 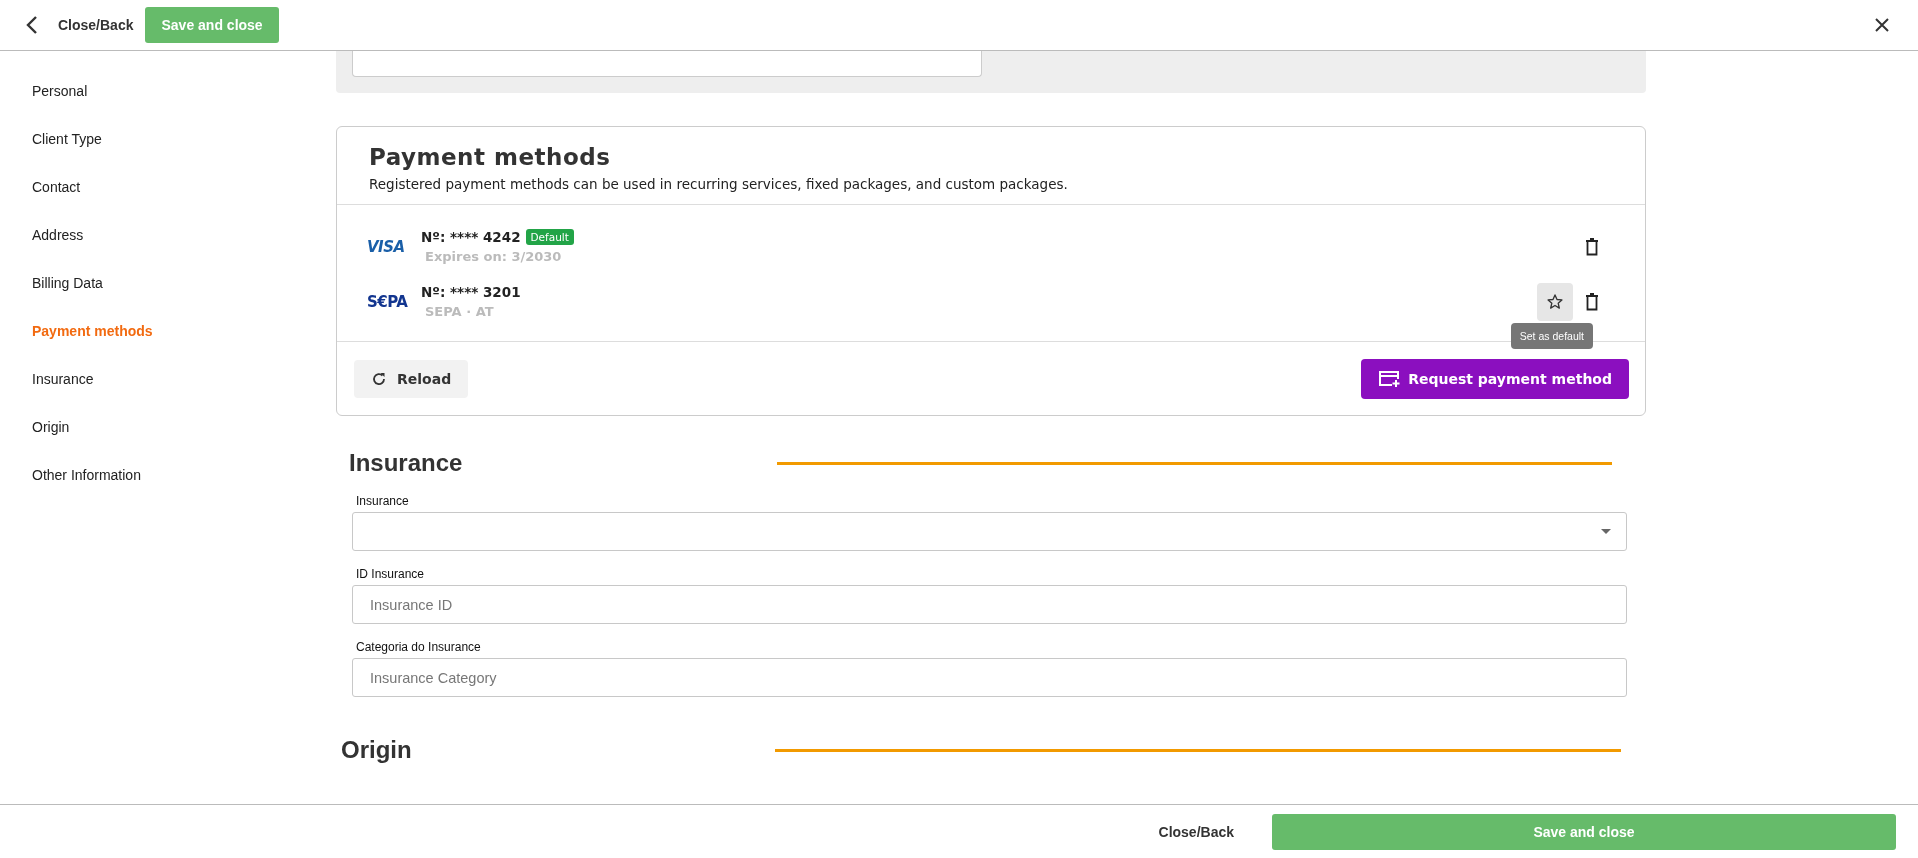 I want to click on card-title: Payment methods, so click(x=490, y=157).